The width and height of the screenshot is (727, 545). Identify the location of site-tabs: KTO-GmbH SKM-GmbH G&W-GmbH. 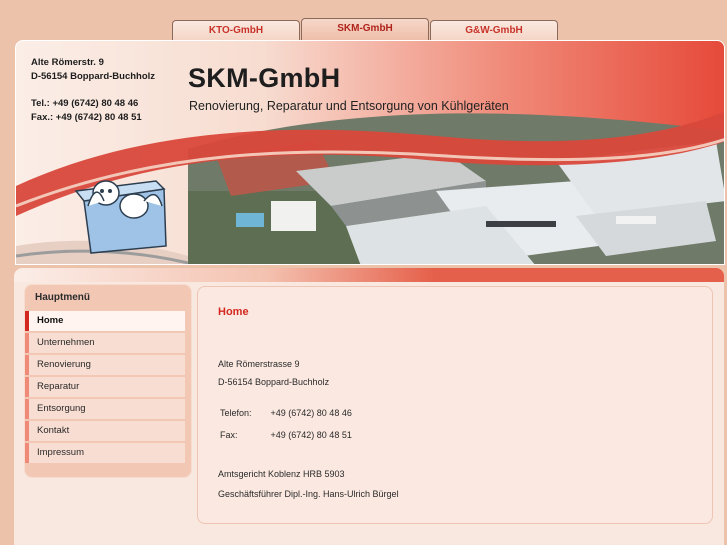
(365, 29).